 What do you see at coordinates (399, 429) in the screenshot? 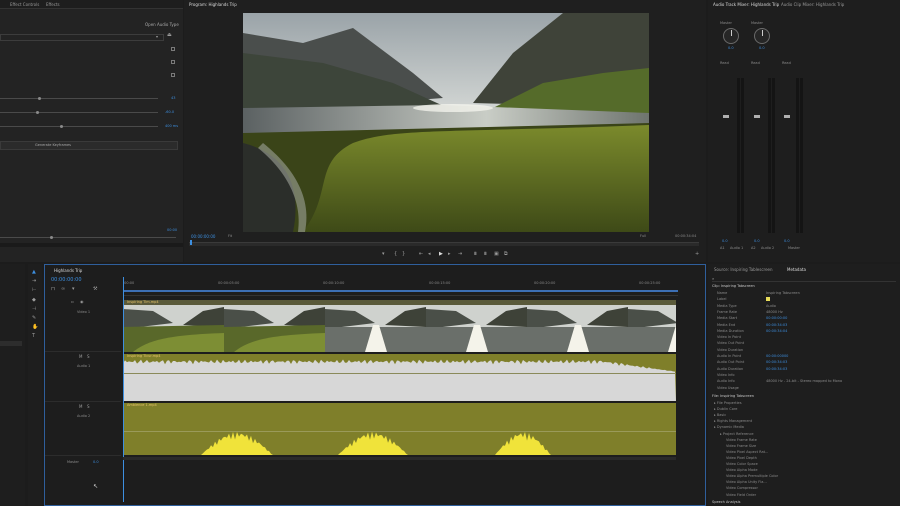
I see `audio-2-clip: Ambience 1.mp4` at bounding box center [399, 429].